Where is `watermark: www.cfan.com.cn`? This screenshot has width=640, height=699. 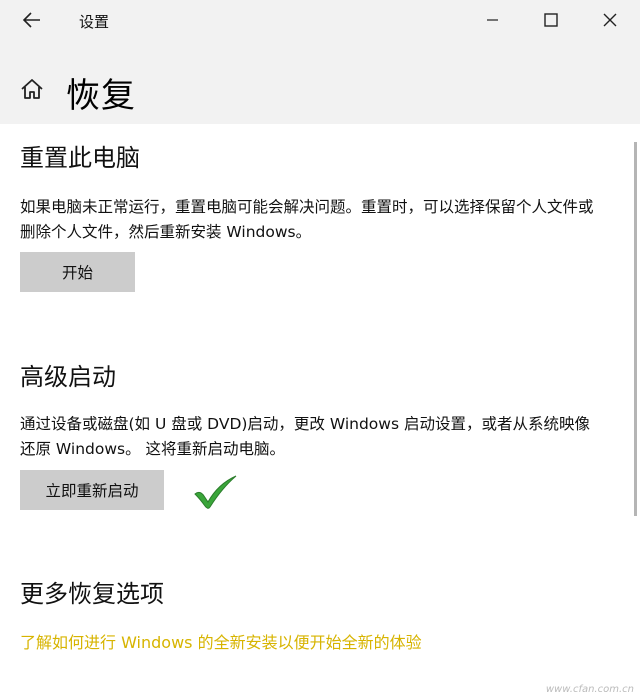
watermark: www.cfan.com.cn is located at coordinates (589, 689).